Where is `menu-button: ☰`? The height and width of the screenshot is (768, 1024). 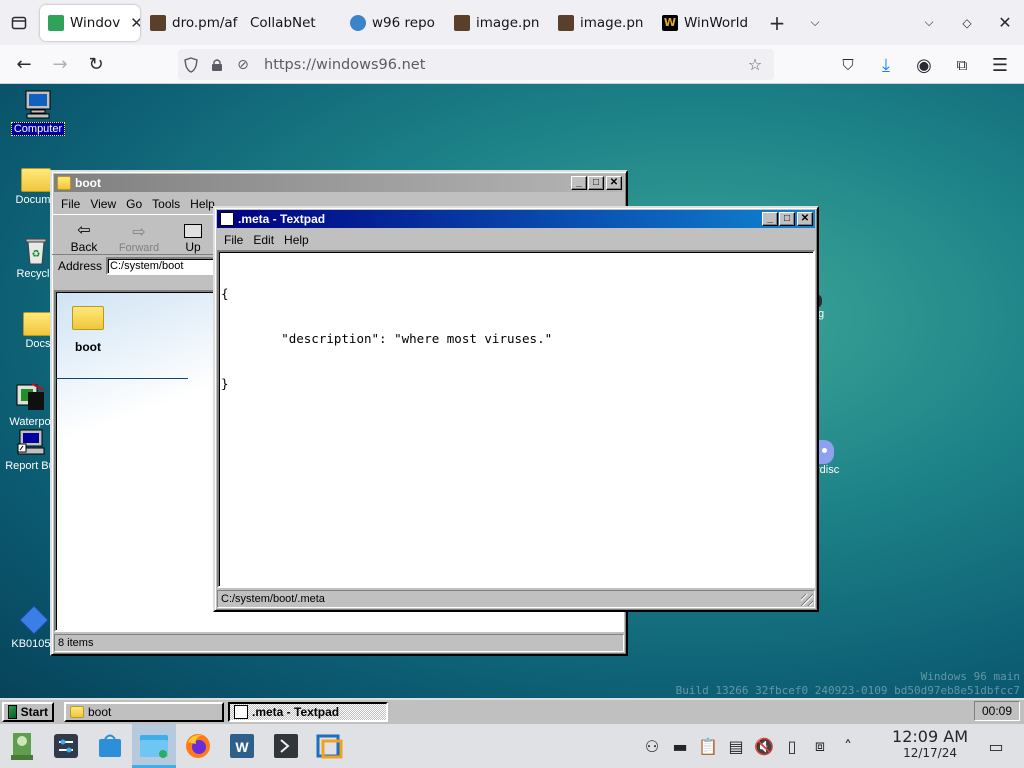 menu-button: ☰ is located at coordinates (1000, 65).